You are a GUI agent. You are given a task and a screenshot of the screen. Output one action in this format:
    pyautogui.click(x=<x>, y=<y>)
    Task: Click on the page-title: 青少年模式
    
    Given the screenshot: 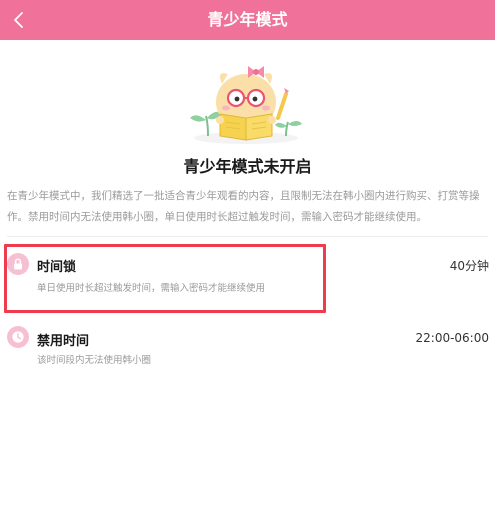 What is the action you would take?
    pyautogui.click(x=247, y=19)
    